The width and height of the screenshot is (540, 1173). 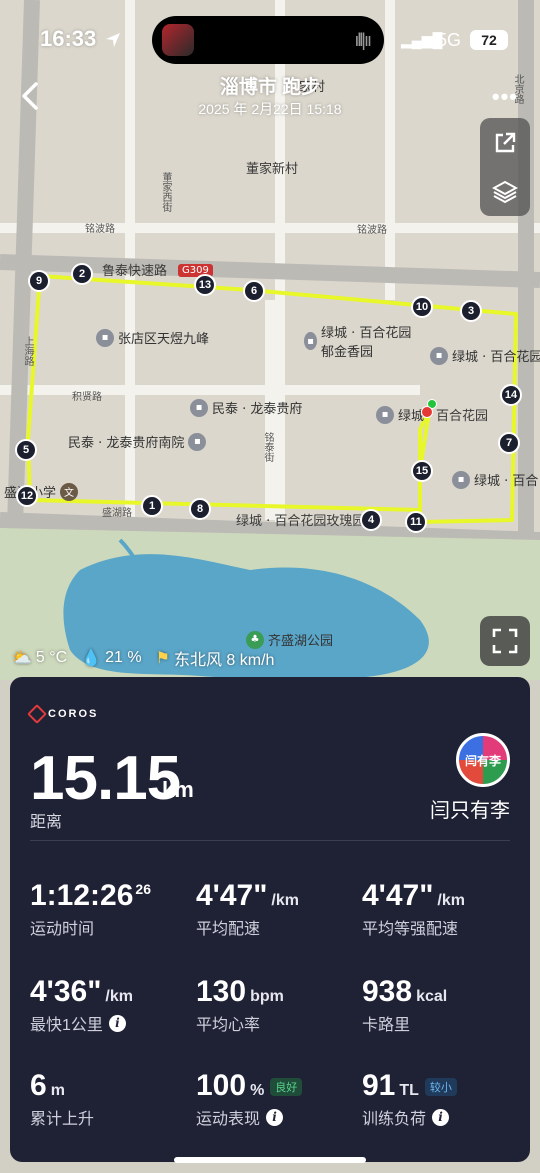 I want to click on map-label-jixian-road: 积贤路, so click(x=87, y=397).